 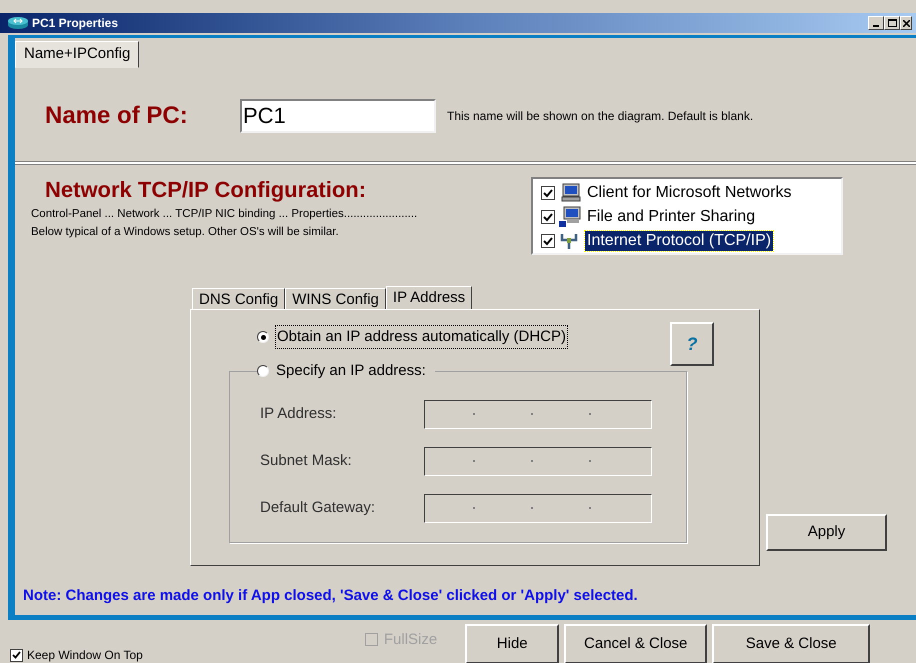 What do you see at coordinates (85, 655) in the screenshot?
I see `checkbox-label: Keep Window On Top` at bounding box center [85, 655].